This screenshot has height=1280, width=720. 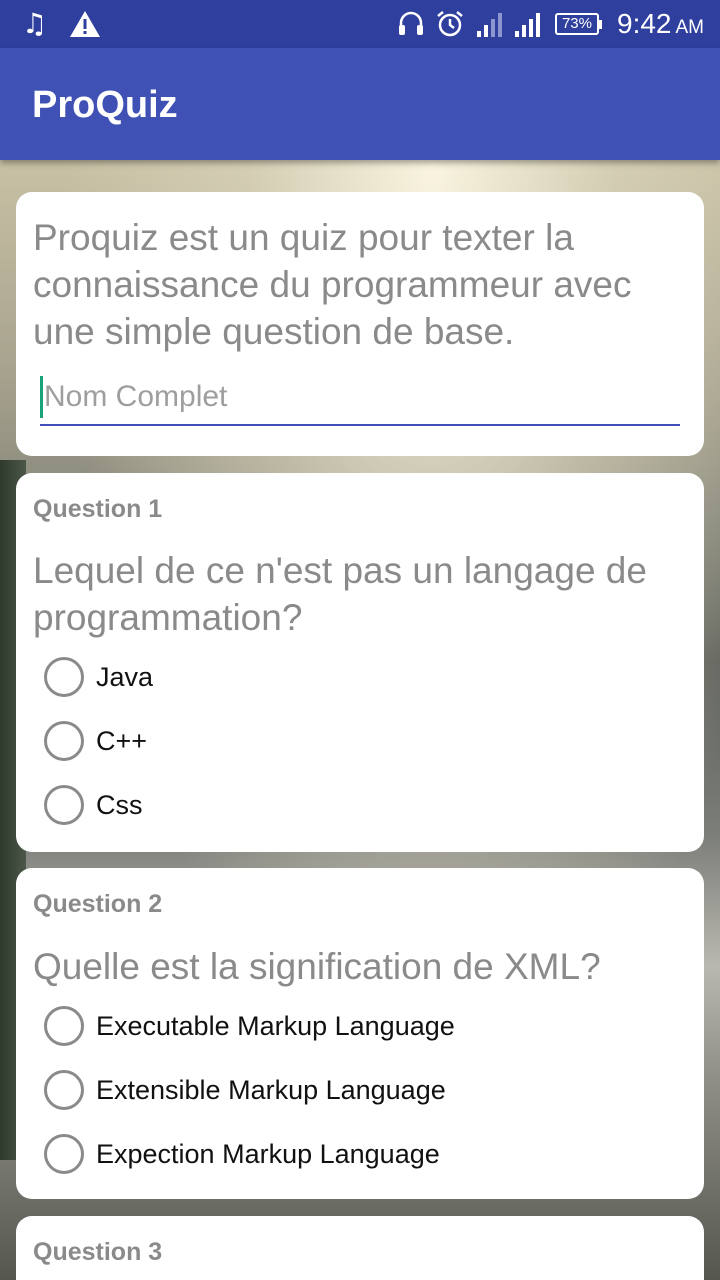 I want to click on option-label: Css, so click(x=119, y=804).